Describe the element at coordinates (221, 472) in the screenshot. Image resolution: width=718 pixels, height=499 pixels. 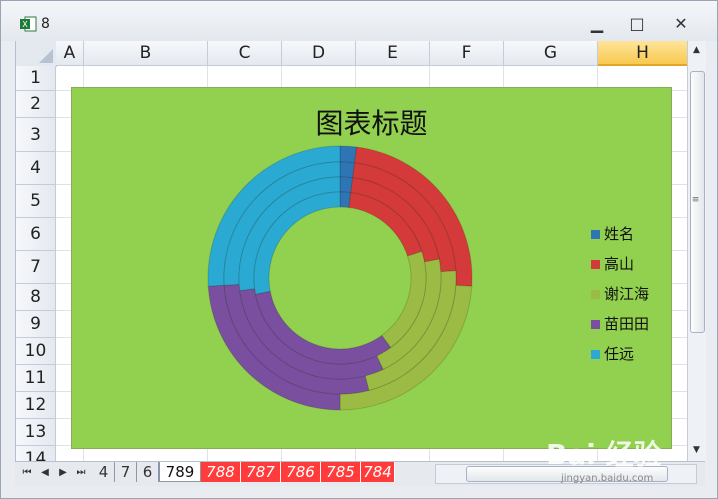
I see `sheet-tab-788: 788` at that location.